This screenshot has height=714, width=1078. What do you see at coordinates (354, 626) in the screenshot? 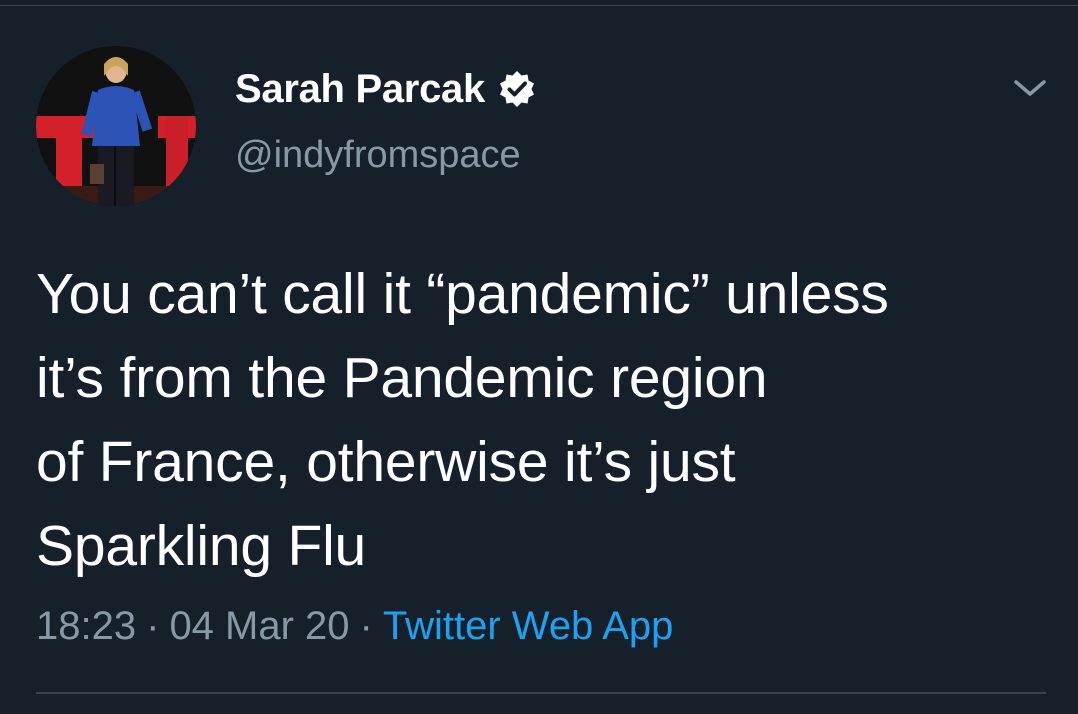
I see `tweet-meta: 18:23 · 04 Mar 20 · Twitter Web App` at bounding box center [354, 626].